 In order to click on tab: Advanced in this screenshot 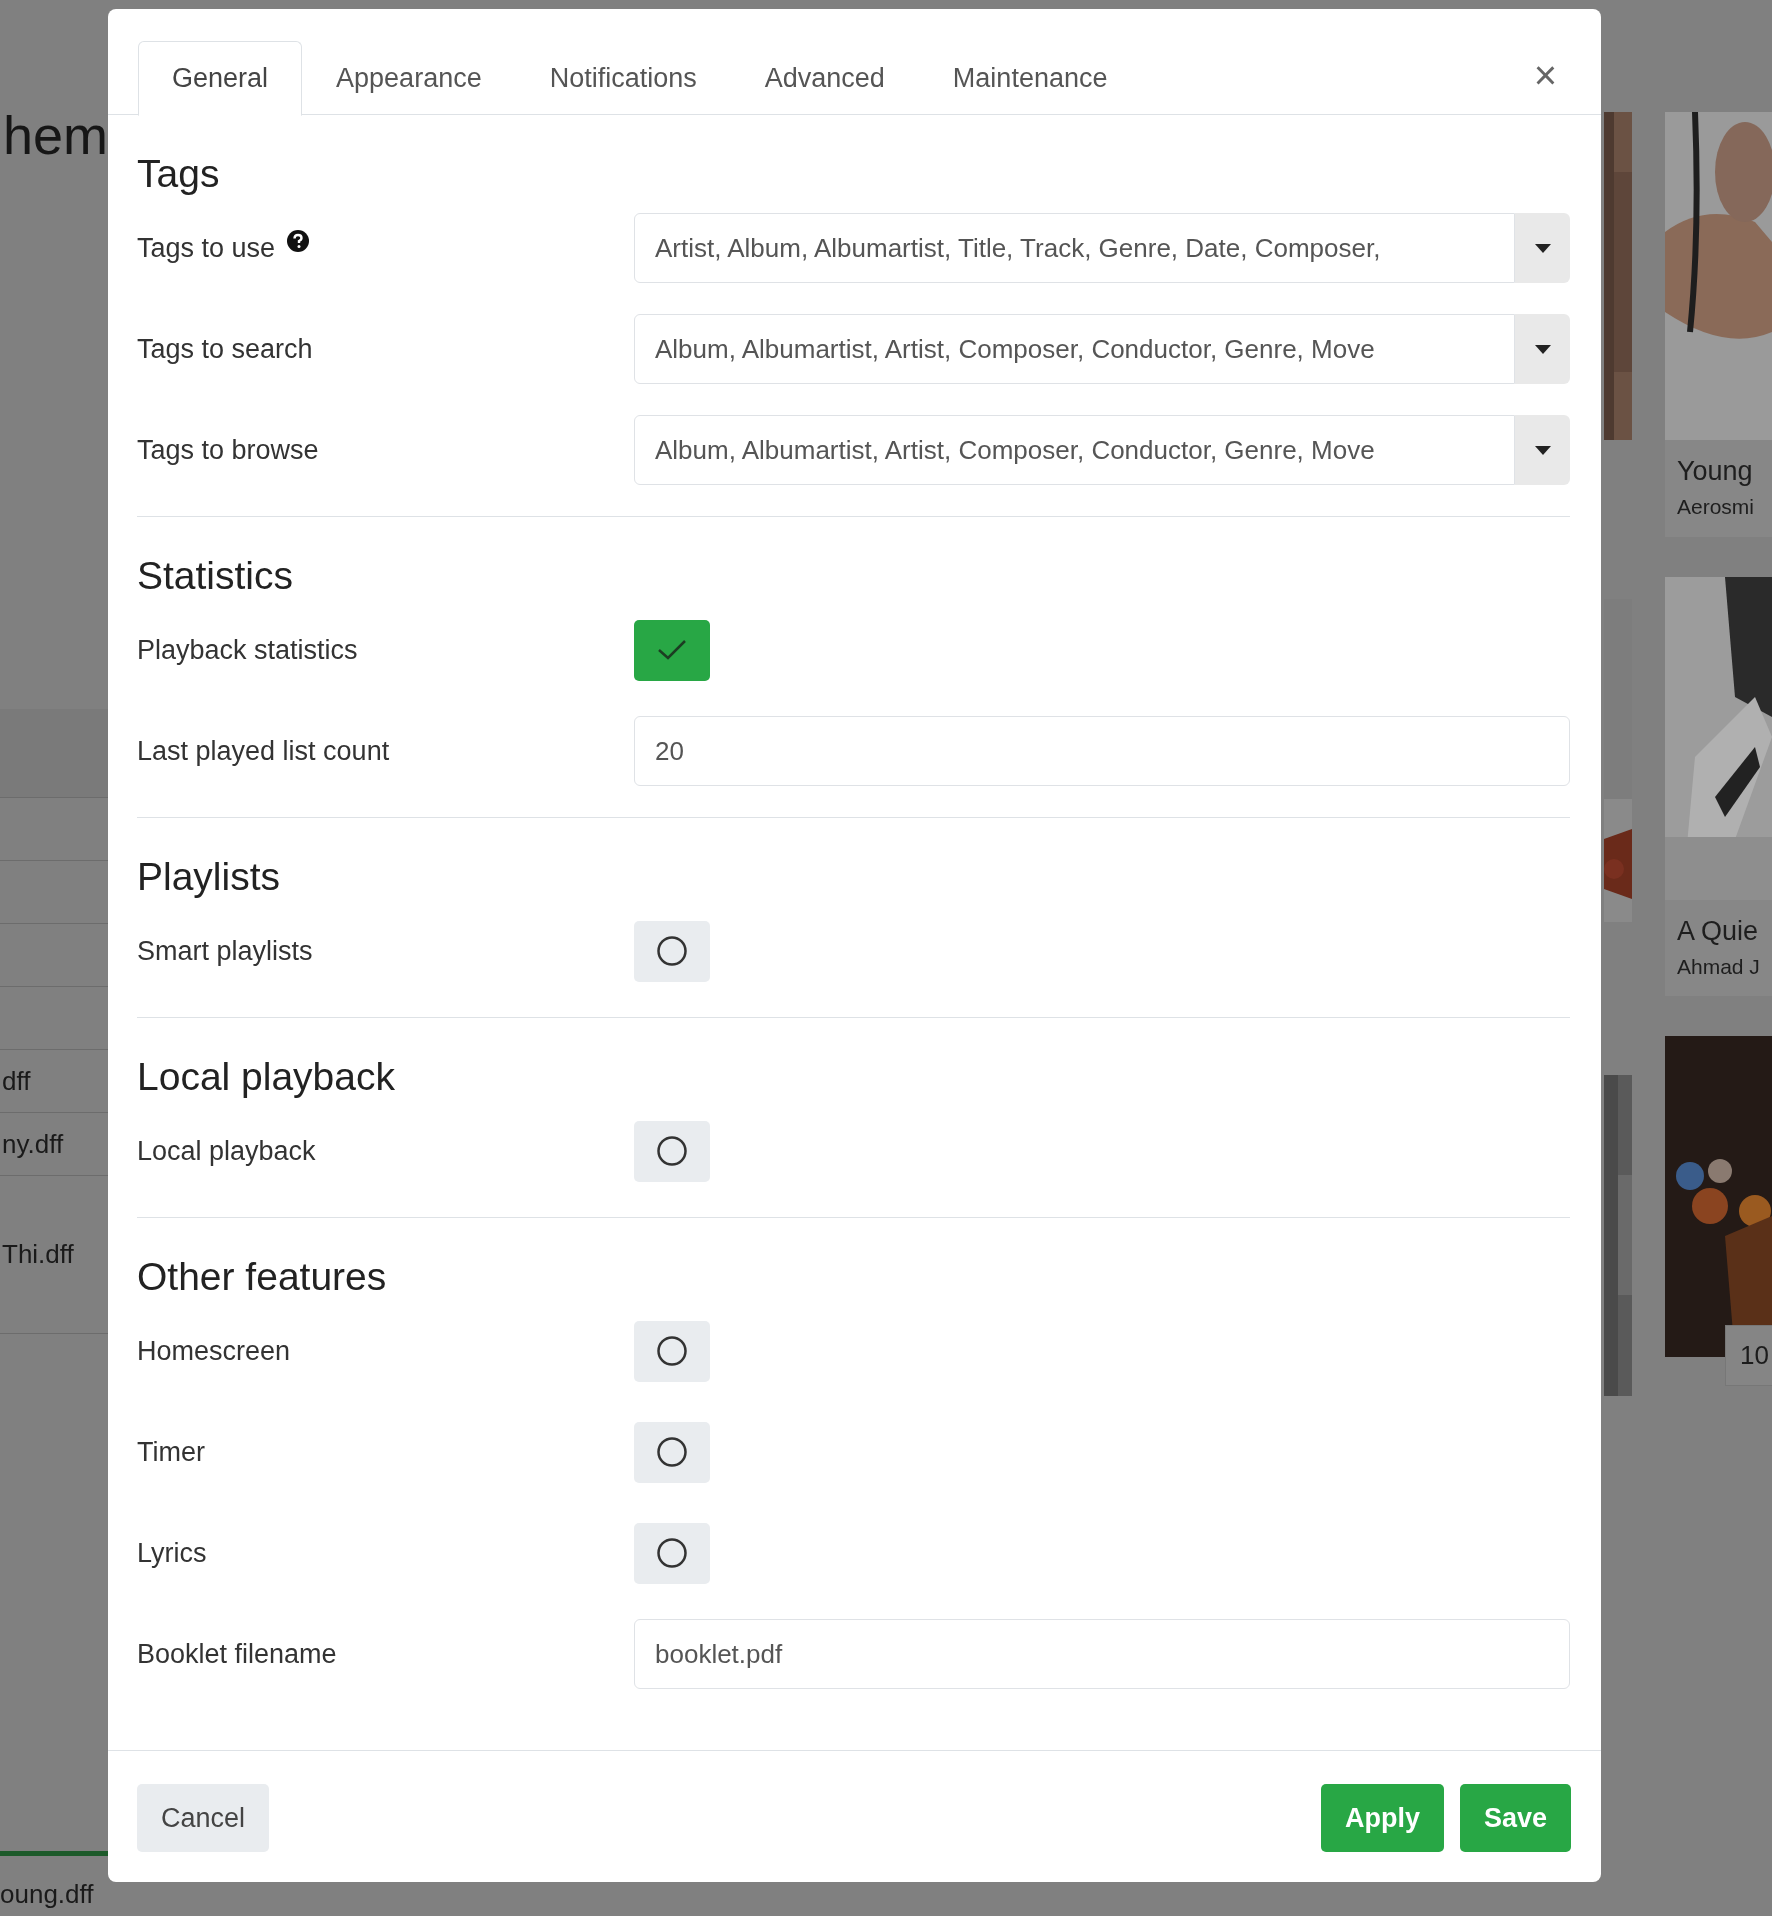, I will do `click(824, 78)`.